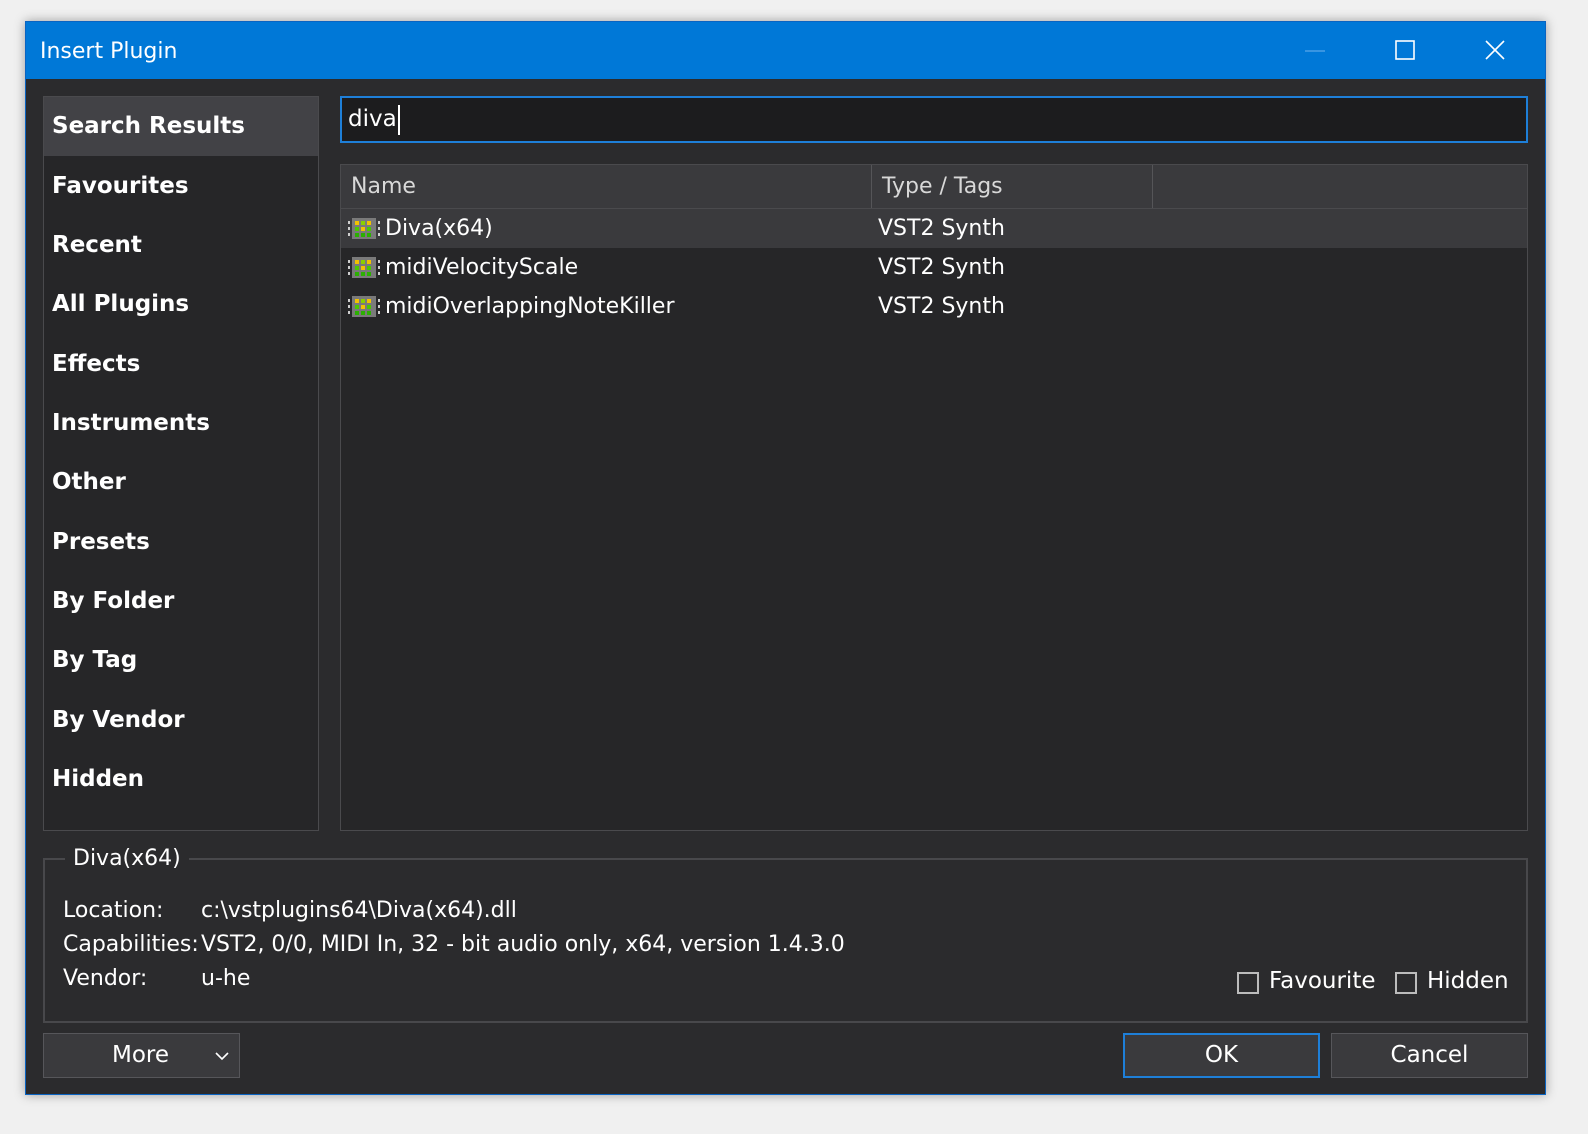 Image resolution: width=1588 pixels, height=1134 pixels. Describe the element at coordinates (359, 910) in the screenshot. I see `location-value: c:\vstplugins64\Diva(x64).dll` at that location.